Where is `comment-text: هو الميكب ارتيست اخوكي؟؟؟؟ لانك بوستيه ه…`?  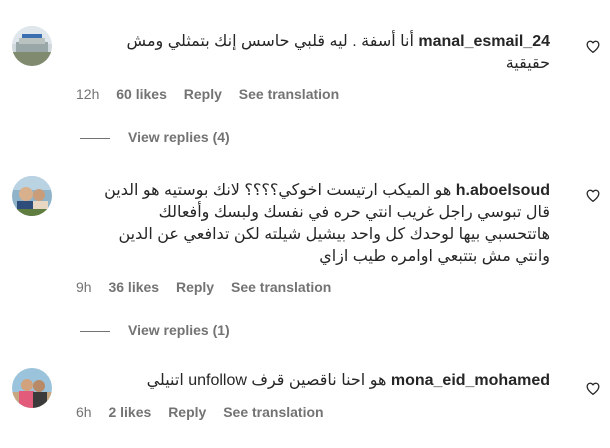
comment-text: هو الميكب ارتيست اخوكي؟؟؟؟ لانك بوستيه ه… is located at coordinates (278, 190).